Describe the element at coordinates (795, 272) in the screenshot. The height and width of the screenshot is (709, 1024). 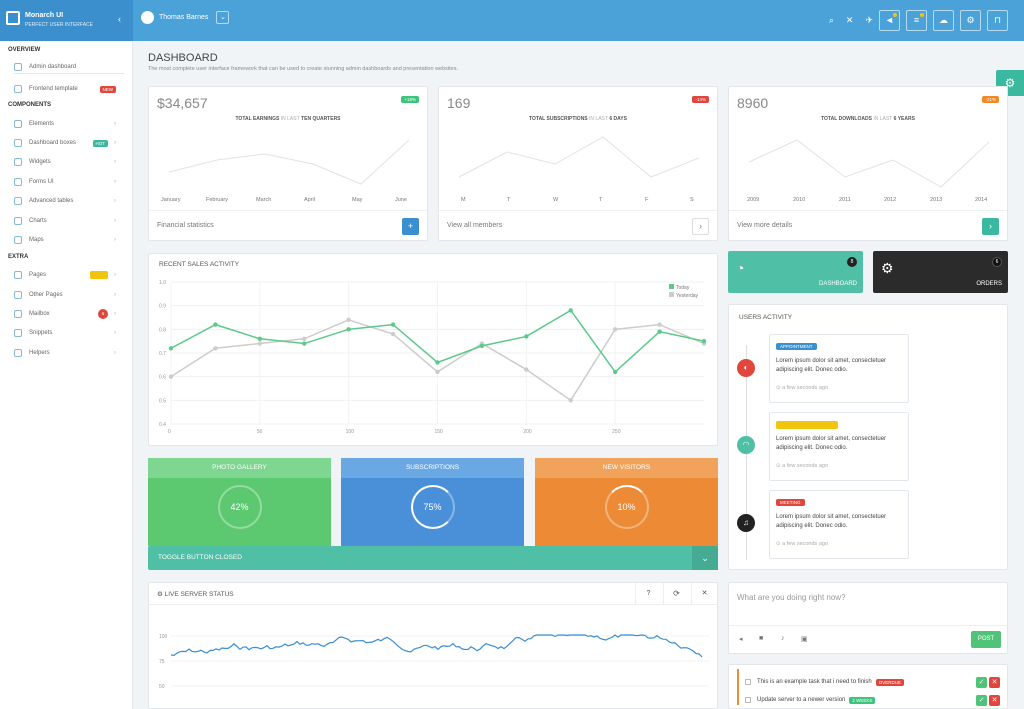
I see `dashboard-quick-button: ◔ 8 DASHBOARD` at that location.